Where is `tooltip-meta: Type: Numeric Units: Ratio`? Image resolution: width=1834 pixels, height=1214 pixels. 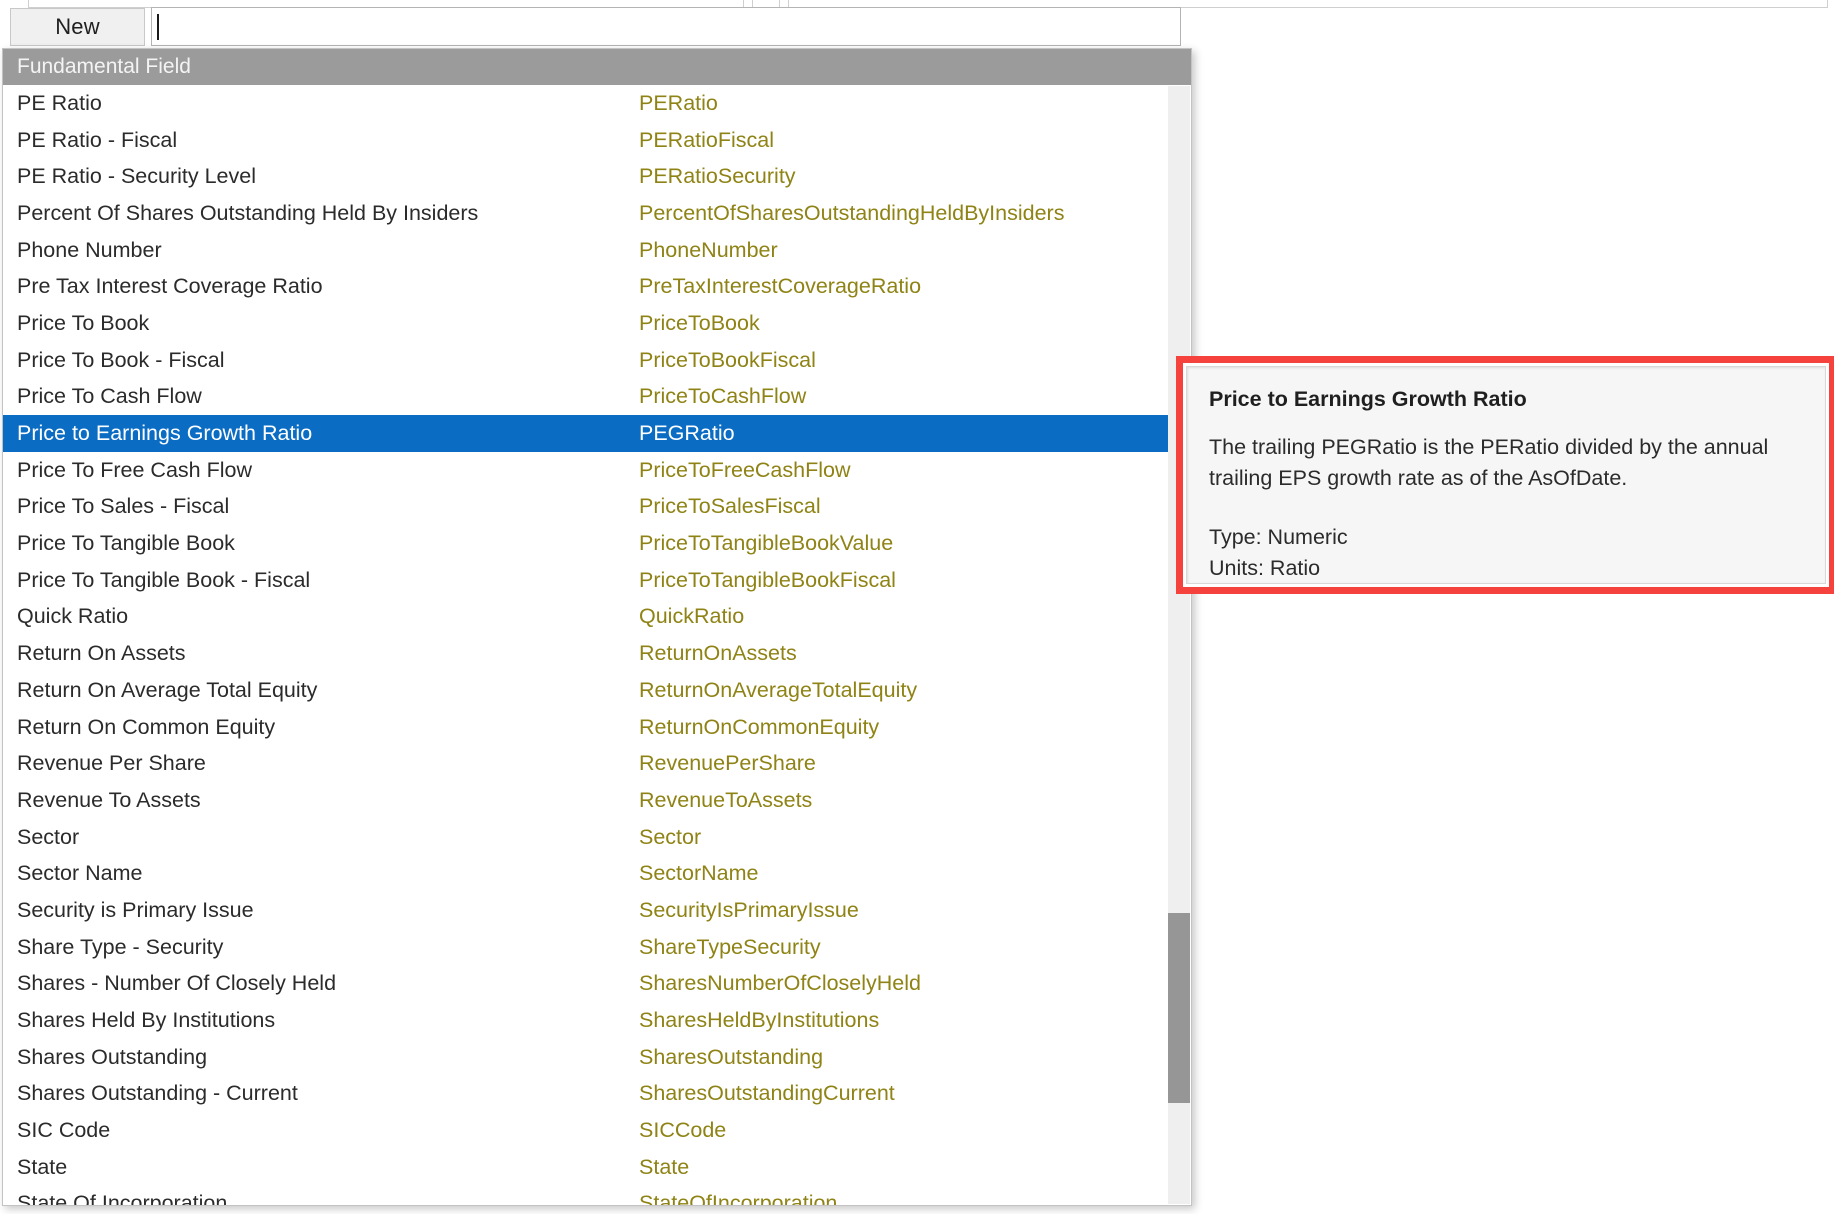 tooltip-meta: Type: Numeric Units: Ratio is located at coordinates (1506, 553).